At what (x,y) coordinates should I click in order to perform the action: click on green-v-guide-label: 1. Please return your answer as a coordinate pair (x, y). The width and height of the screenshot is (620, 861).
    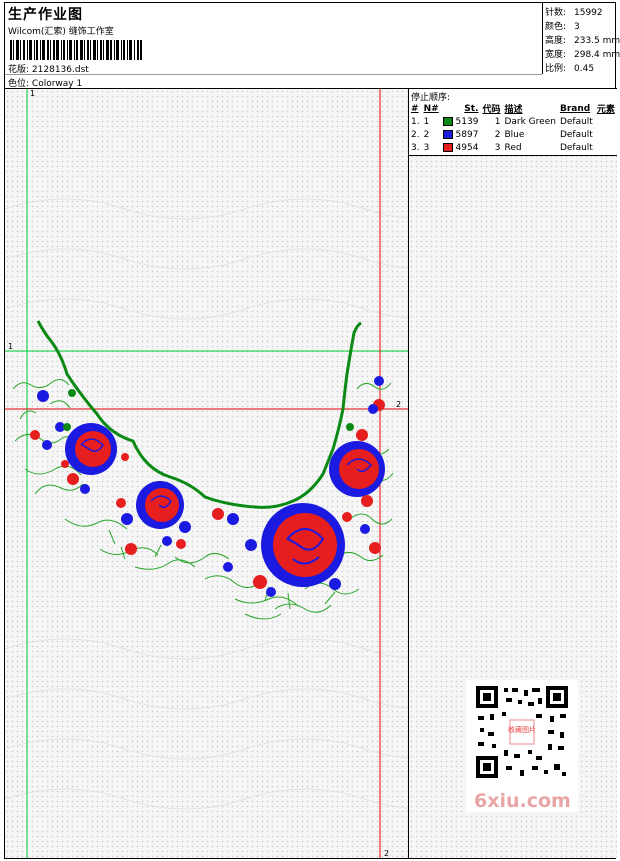
    Looking at the image, I should click on (33, 93).